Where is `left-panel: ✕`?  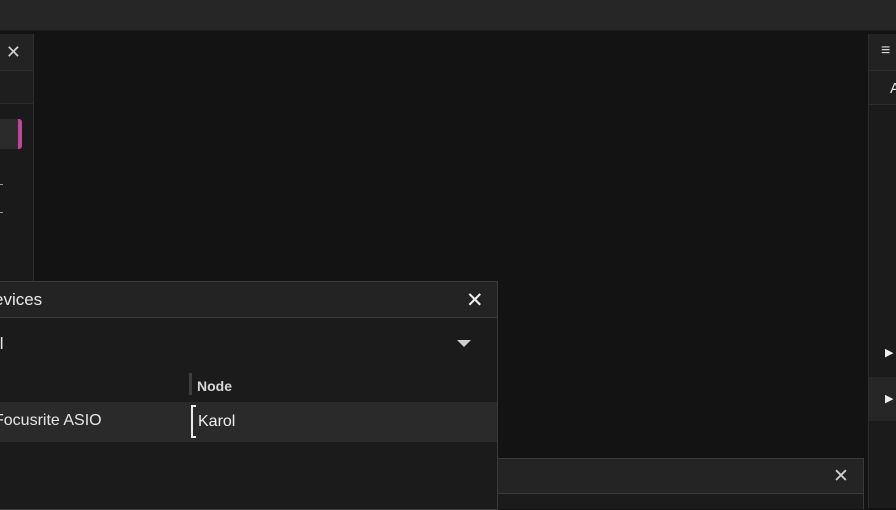 left-panel: ✕ is located at coordinates (17, 164).